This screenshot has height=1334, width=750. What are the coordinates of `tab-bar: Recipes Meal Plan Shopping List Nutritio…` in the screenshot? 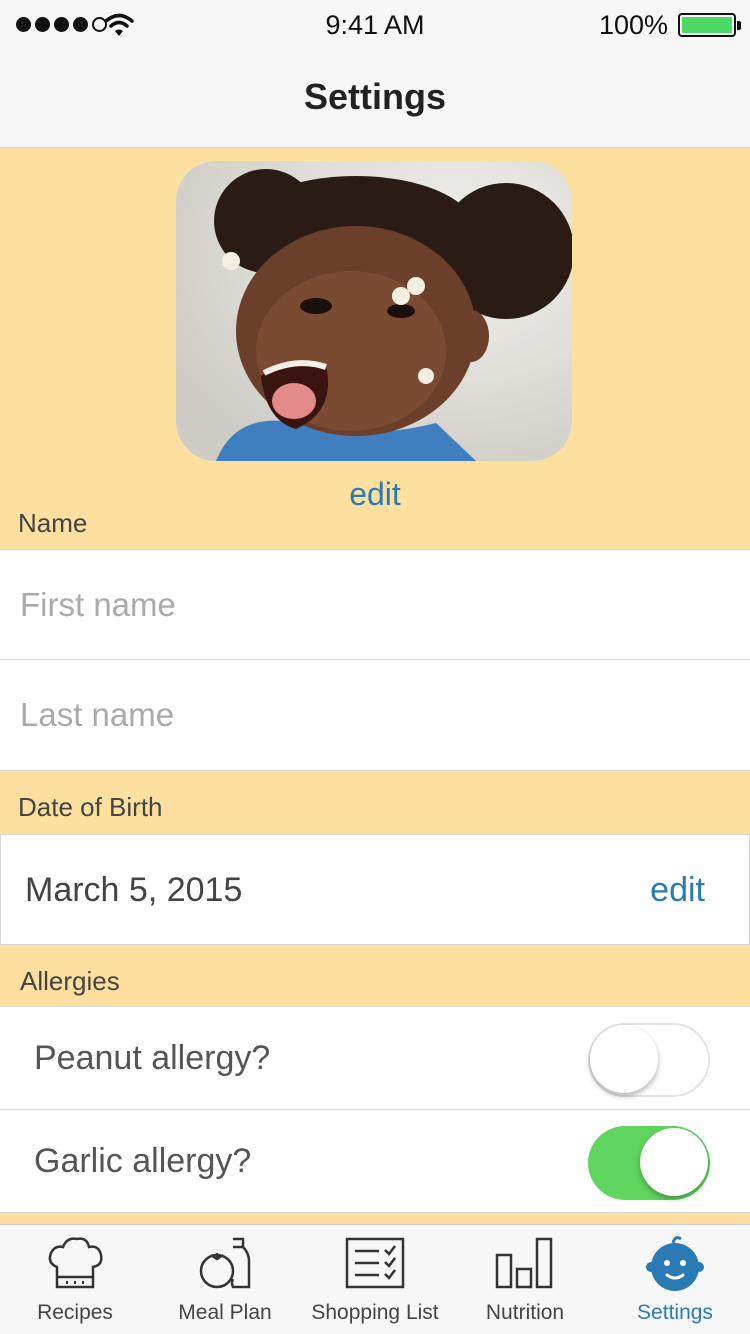 It's located at (375, 1279).